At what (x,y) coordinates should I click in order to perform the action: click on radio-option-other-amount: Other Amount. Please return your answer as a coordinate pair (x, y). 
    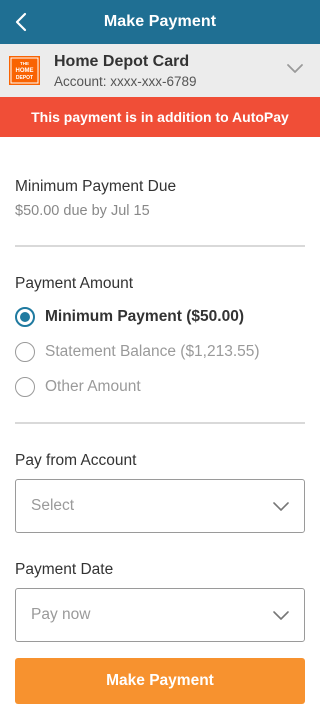
    Looking at the image, I should click on (78, 387).